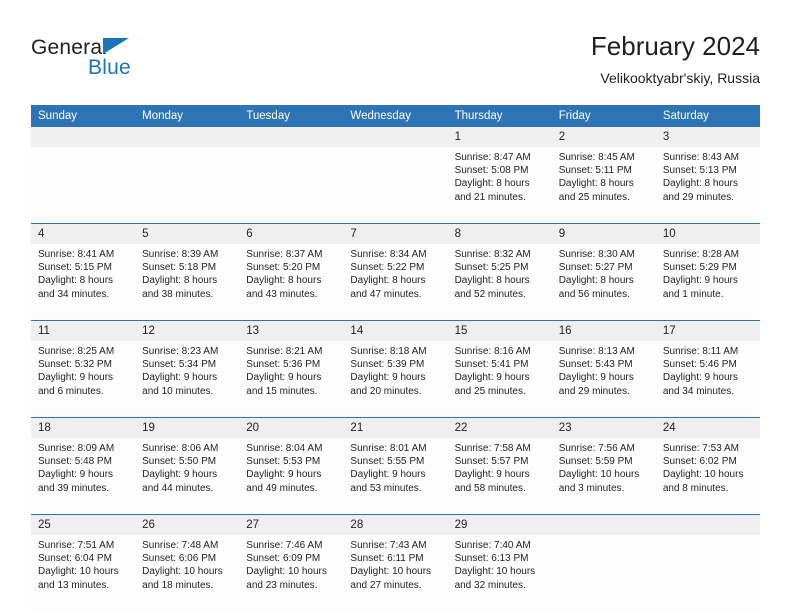 This screenshot has width=792, height=612. What do you see at coordinates (116, 46) in the screenshot?
I see `logo-triangle-icon` at bounding box center [116, 46].